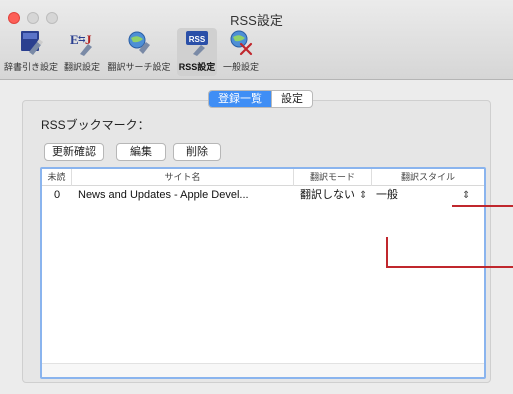 The image size is (513, 394). Describe the element at coordinates (241, 43) in the screenshot. I see `general-settings-icon` at that location.